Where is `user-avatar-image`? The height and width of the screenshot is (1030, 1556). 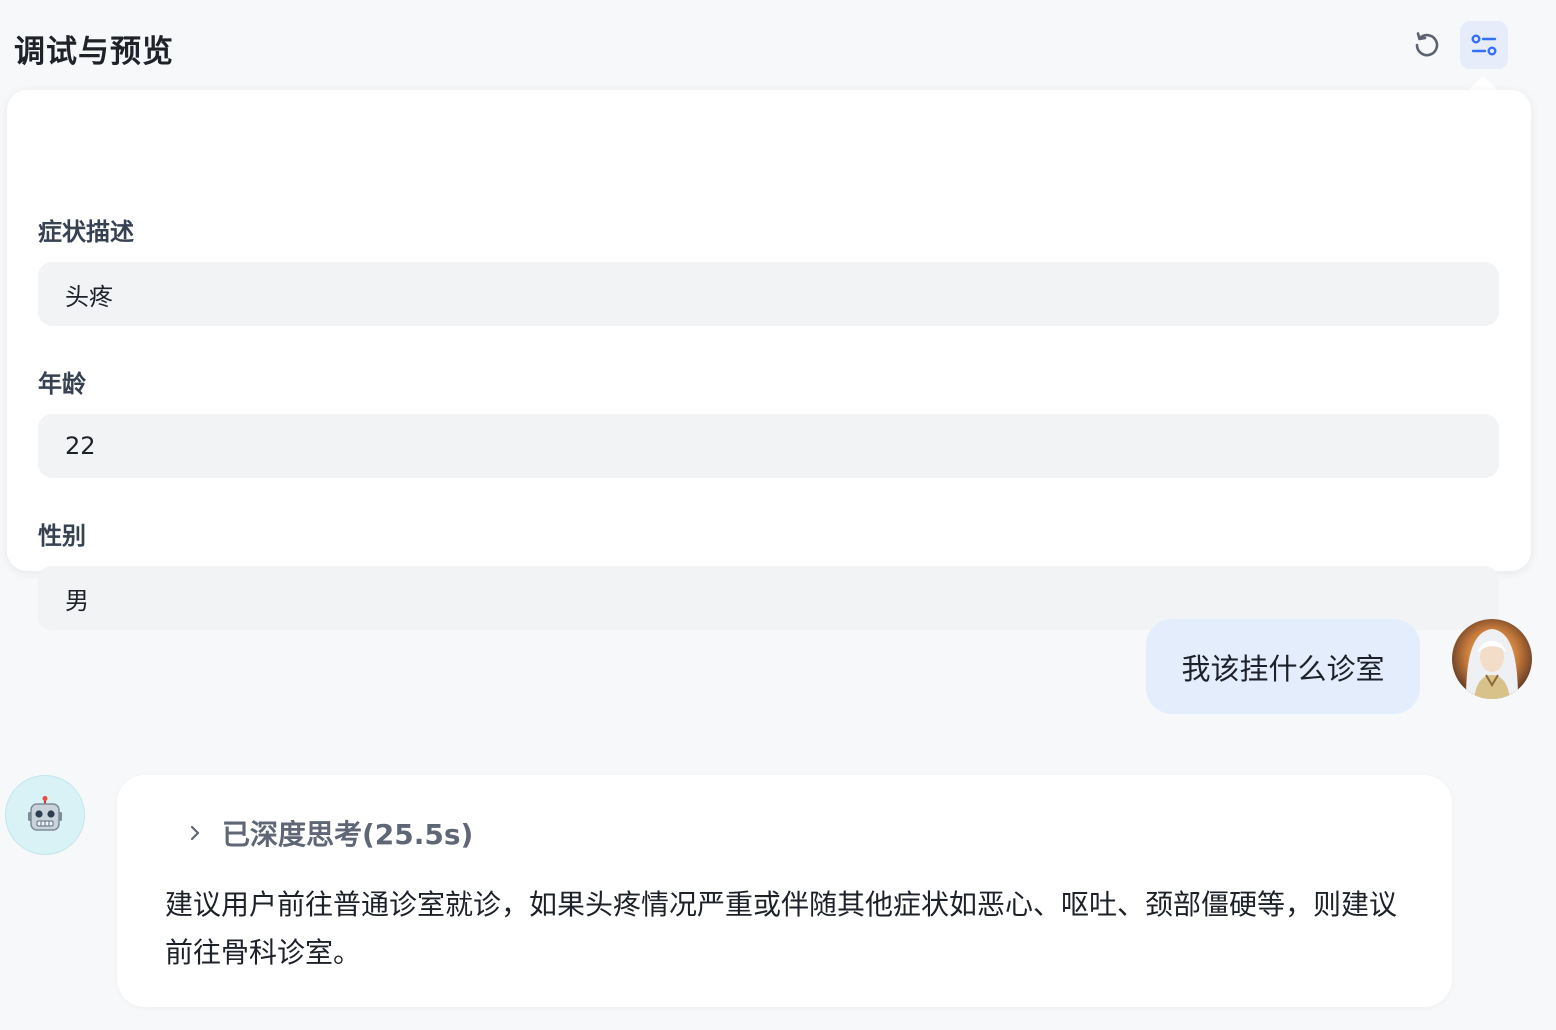
user-avatar-image is located at coordinates (1492, 659).